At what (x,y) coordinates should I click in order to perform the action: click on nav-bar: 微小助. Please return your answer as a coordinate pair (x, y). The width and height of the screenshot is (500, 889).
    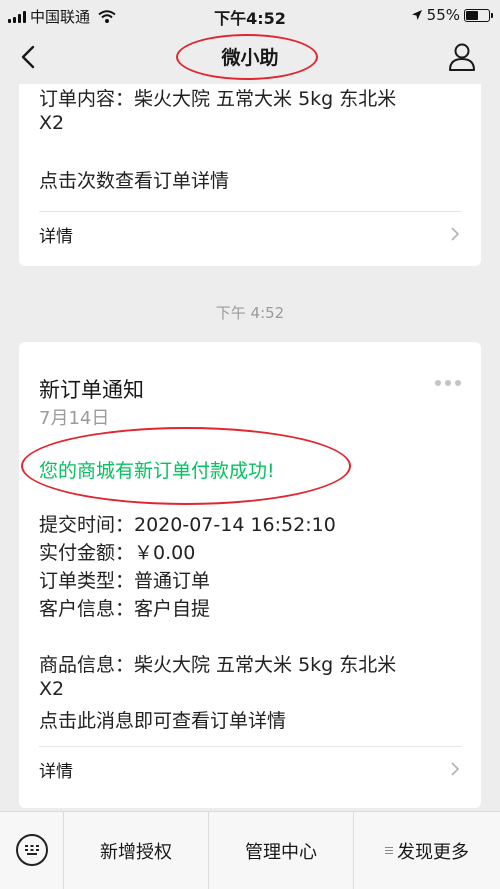
    Looking at the image, I should click on (250, 57).